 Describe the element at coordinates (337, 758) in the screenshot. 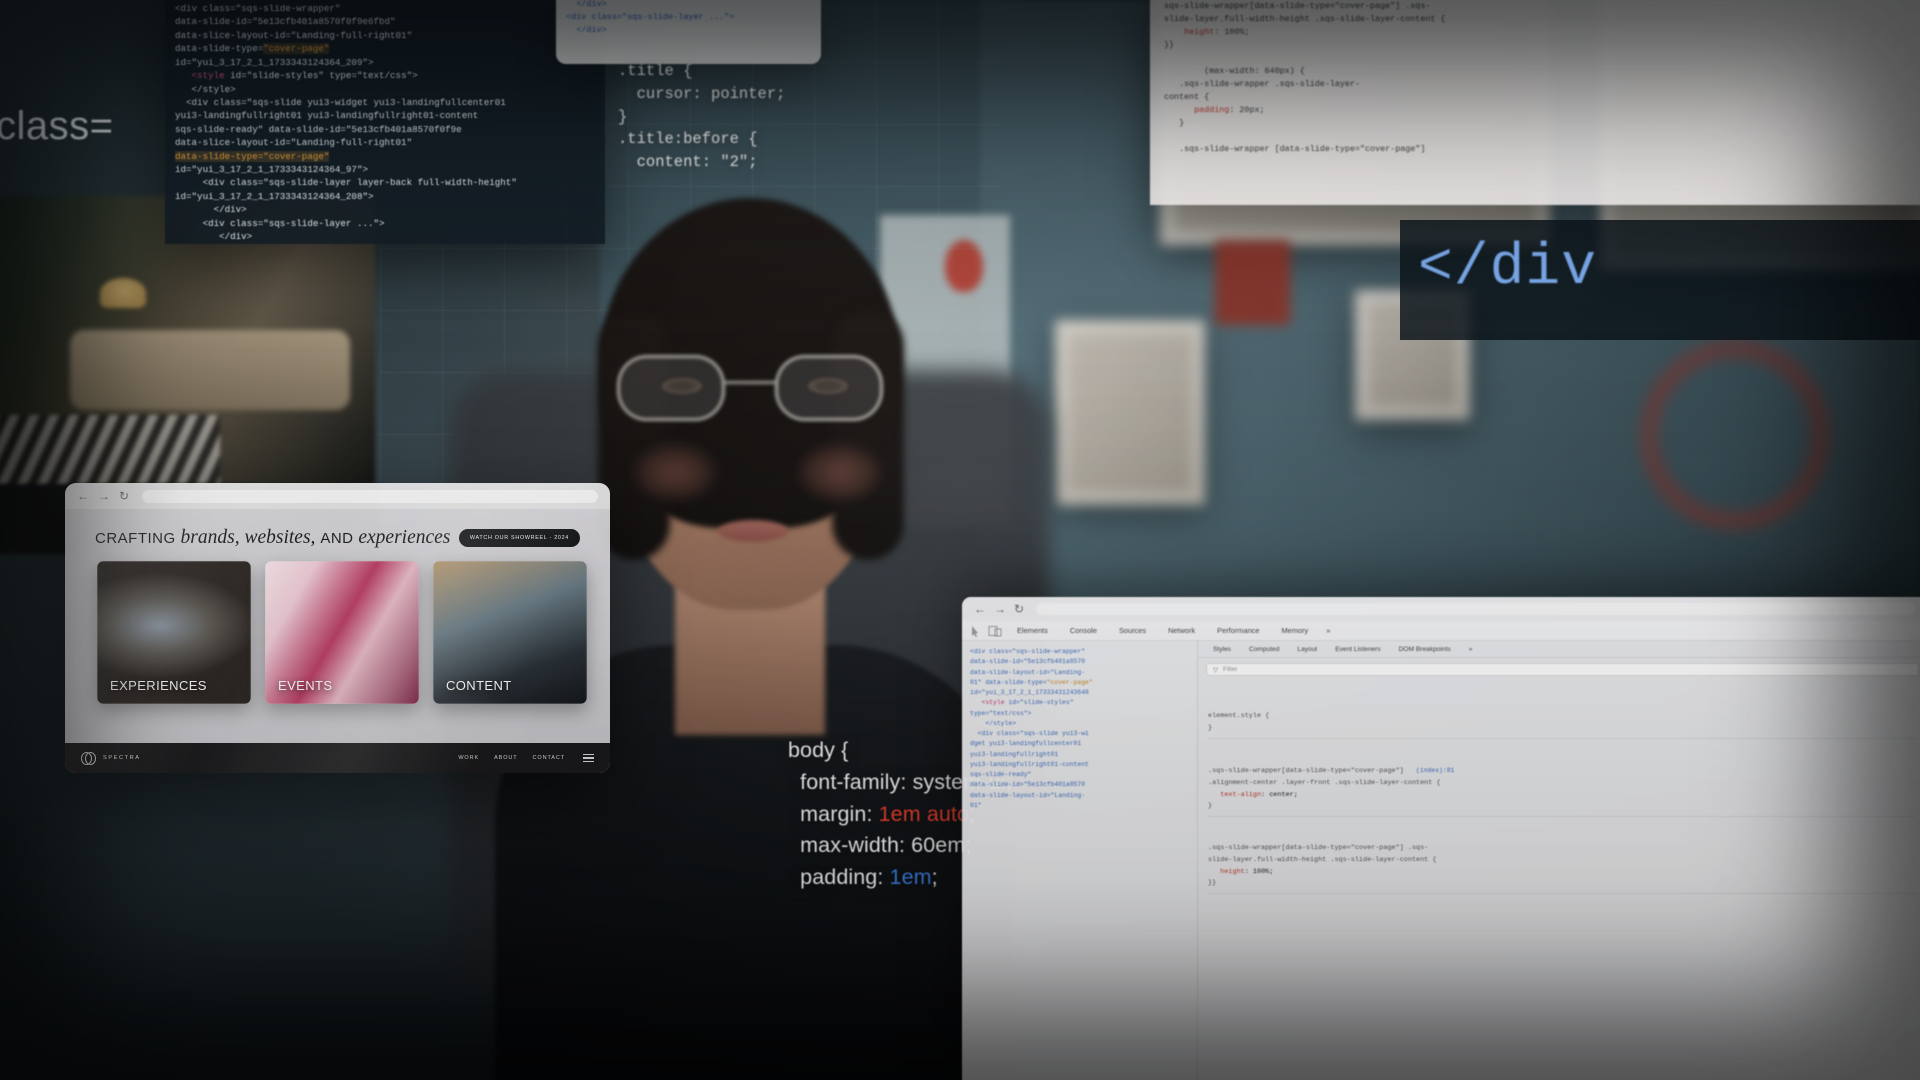

I see `site-footer: SPECTRA WORK ABOUT CONTACT` at that location.